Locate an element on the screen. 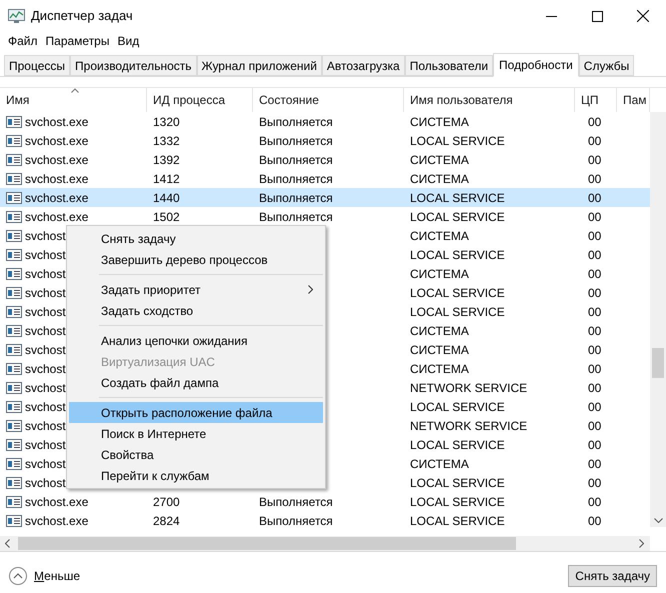 This screenshot has width=666, height=593. context-menu-item: Создать файл дампа is located at coordinates (196, 382).